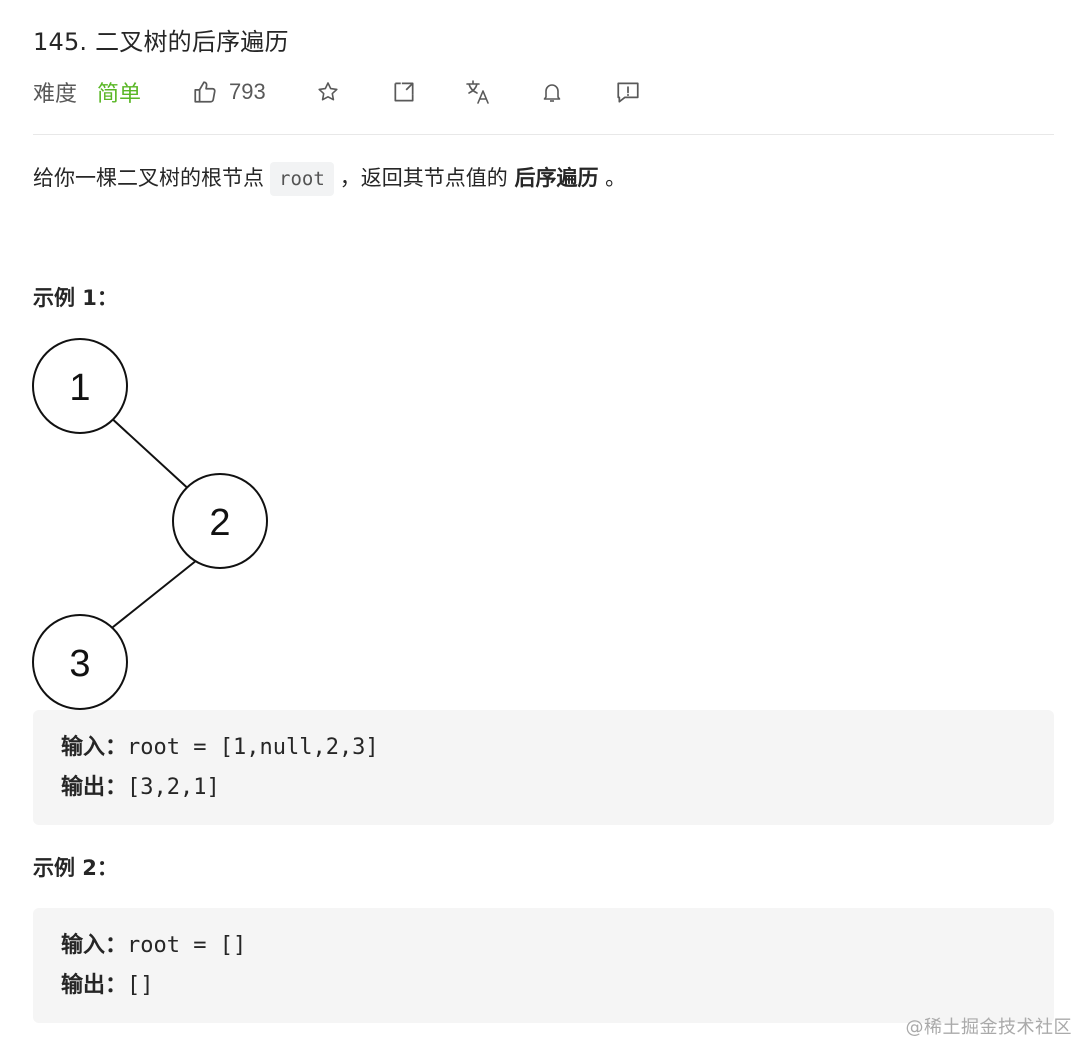  I want to click on tree-node-1-label: 1, so click(79, 388).